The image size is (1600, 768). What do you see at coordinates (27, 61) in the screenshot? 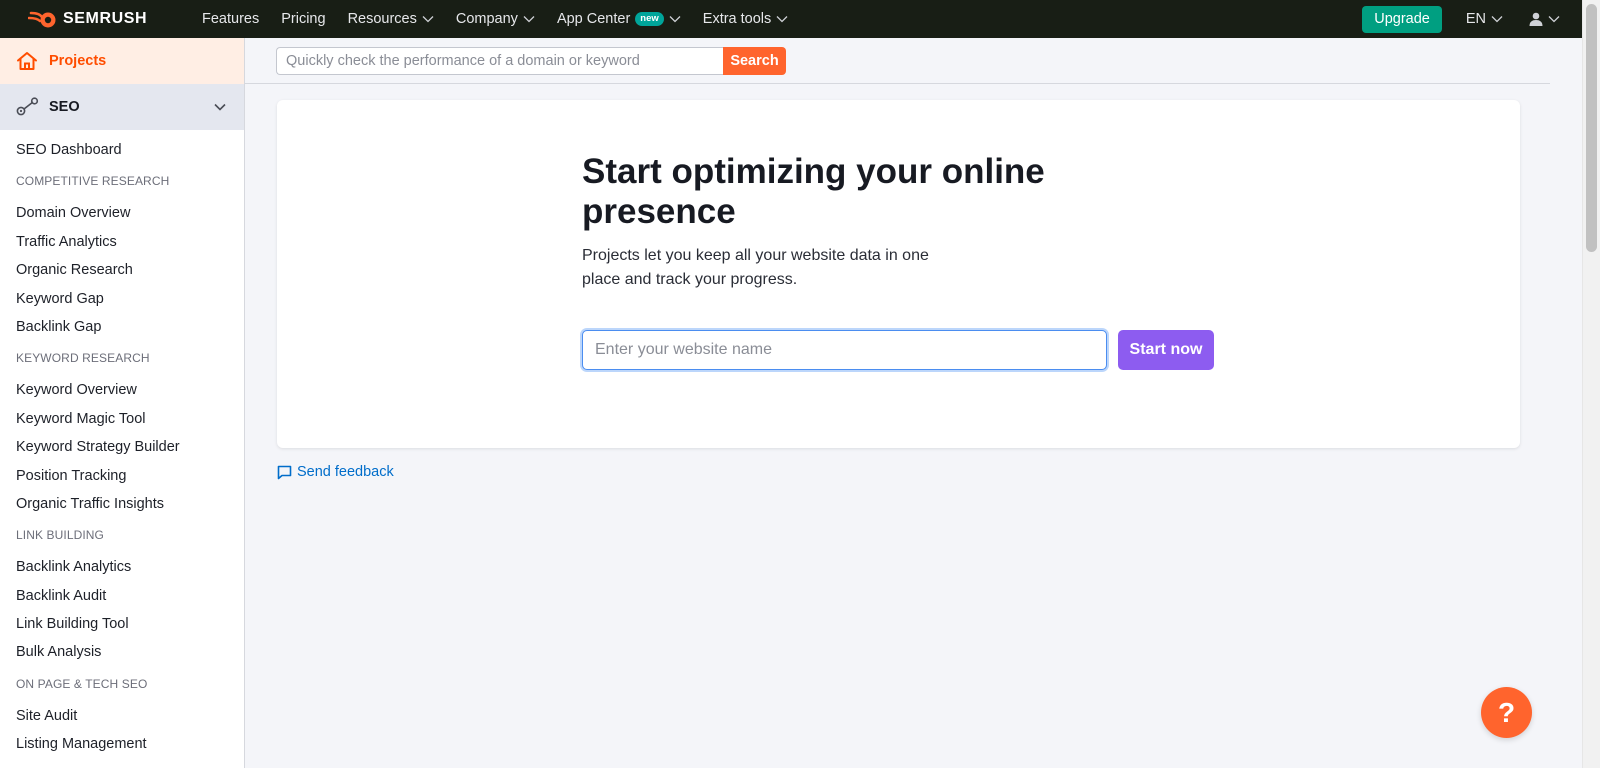
I see `home-icon` at bounding box center [27, 61].